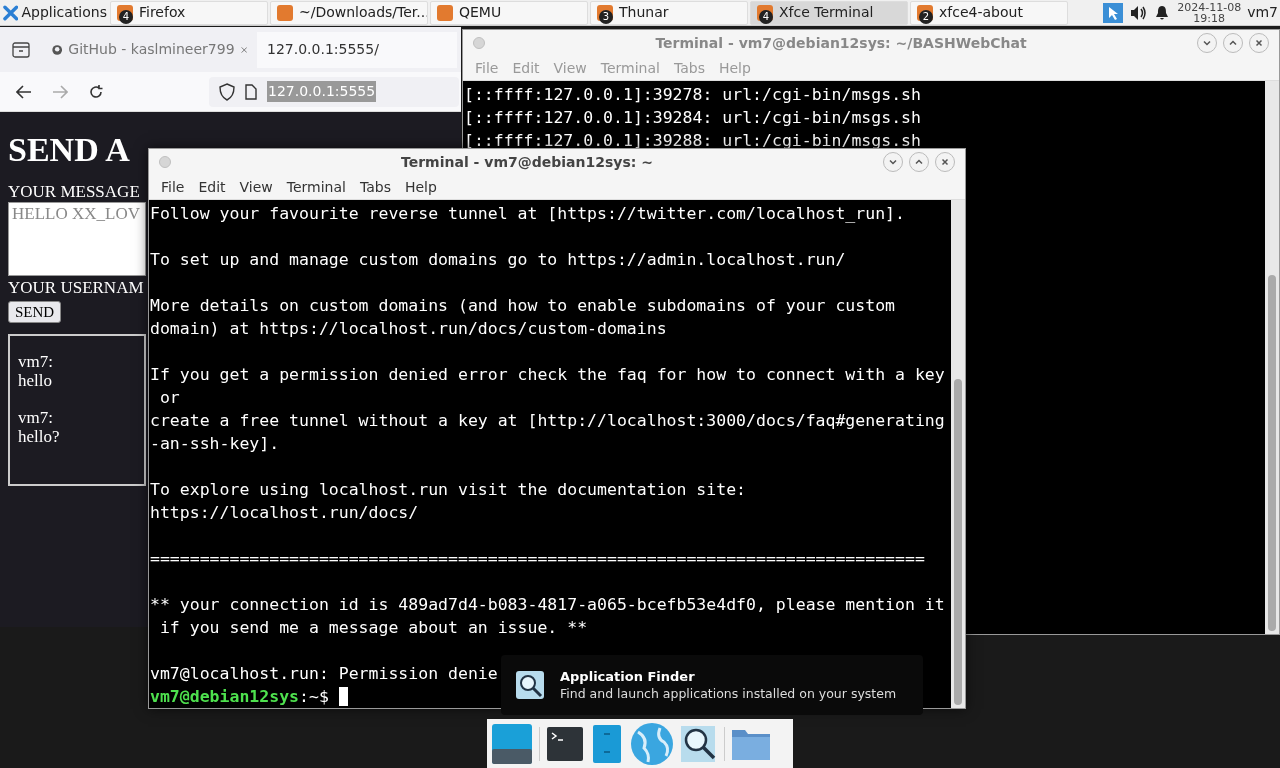  Describe the element at coordinates (829, 12) in the screenshot. I see `taskbar-button: 4 Xfce Terminal` at that location.